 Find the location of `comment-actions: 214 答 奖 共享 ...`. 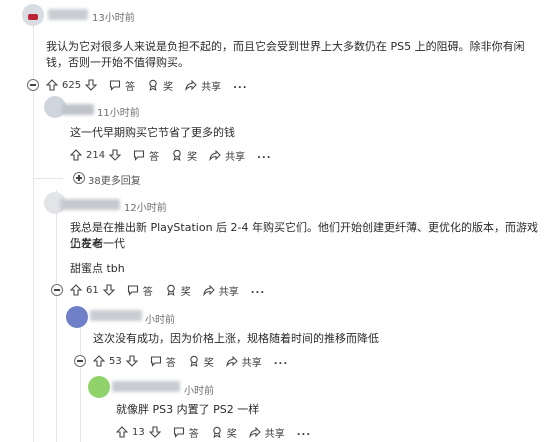

comment-actions: 214 答 奖 共享 ... is located at coordinates (177, 155).